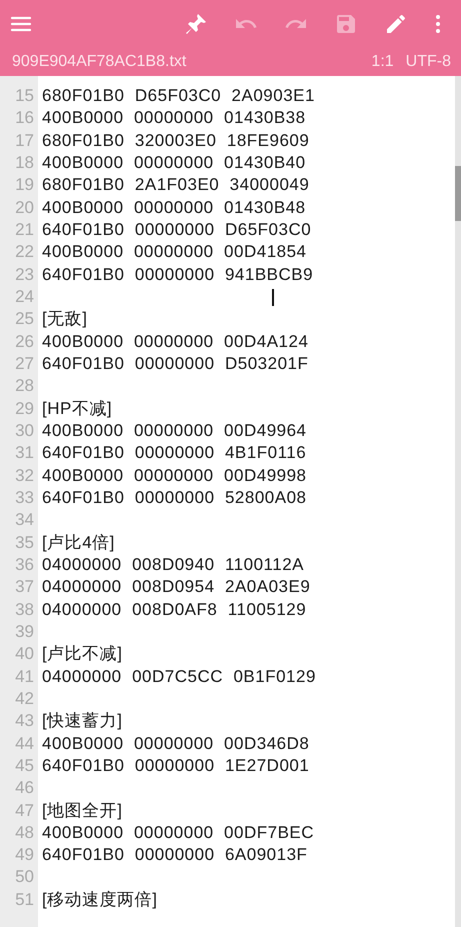 This screenshot has width=461, height=927. Describe the element at coordinates (24, 877) in the screenshot. I see `line-number: 50` at that location.